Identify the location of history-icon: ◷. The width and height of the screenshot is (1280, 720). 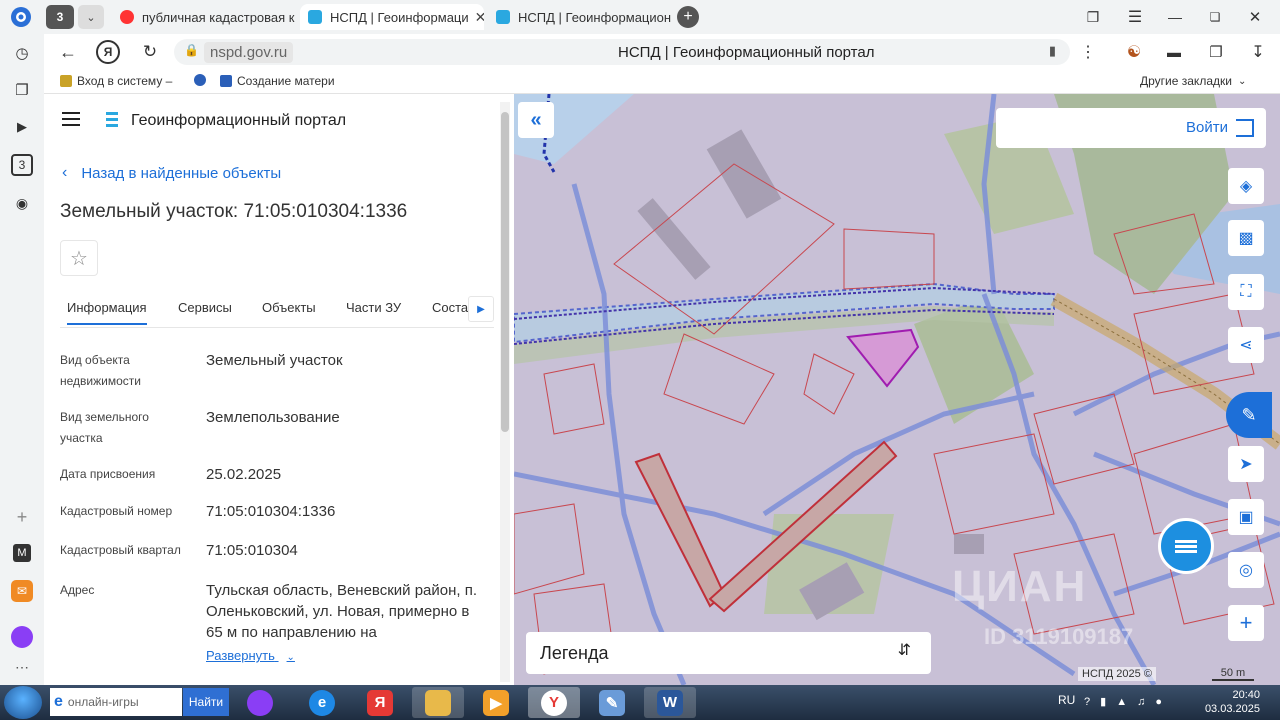
(22, 53).